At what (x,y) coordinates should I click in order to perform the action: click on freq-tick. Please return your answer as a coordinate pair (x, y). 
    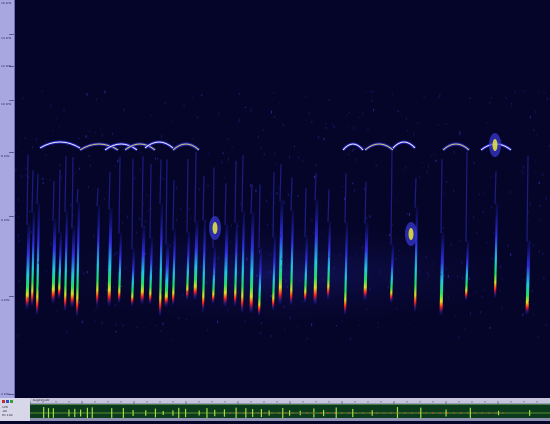
    Looking at the image, I should click on (11, 152).